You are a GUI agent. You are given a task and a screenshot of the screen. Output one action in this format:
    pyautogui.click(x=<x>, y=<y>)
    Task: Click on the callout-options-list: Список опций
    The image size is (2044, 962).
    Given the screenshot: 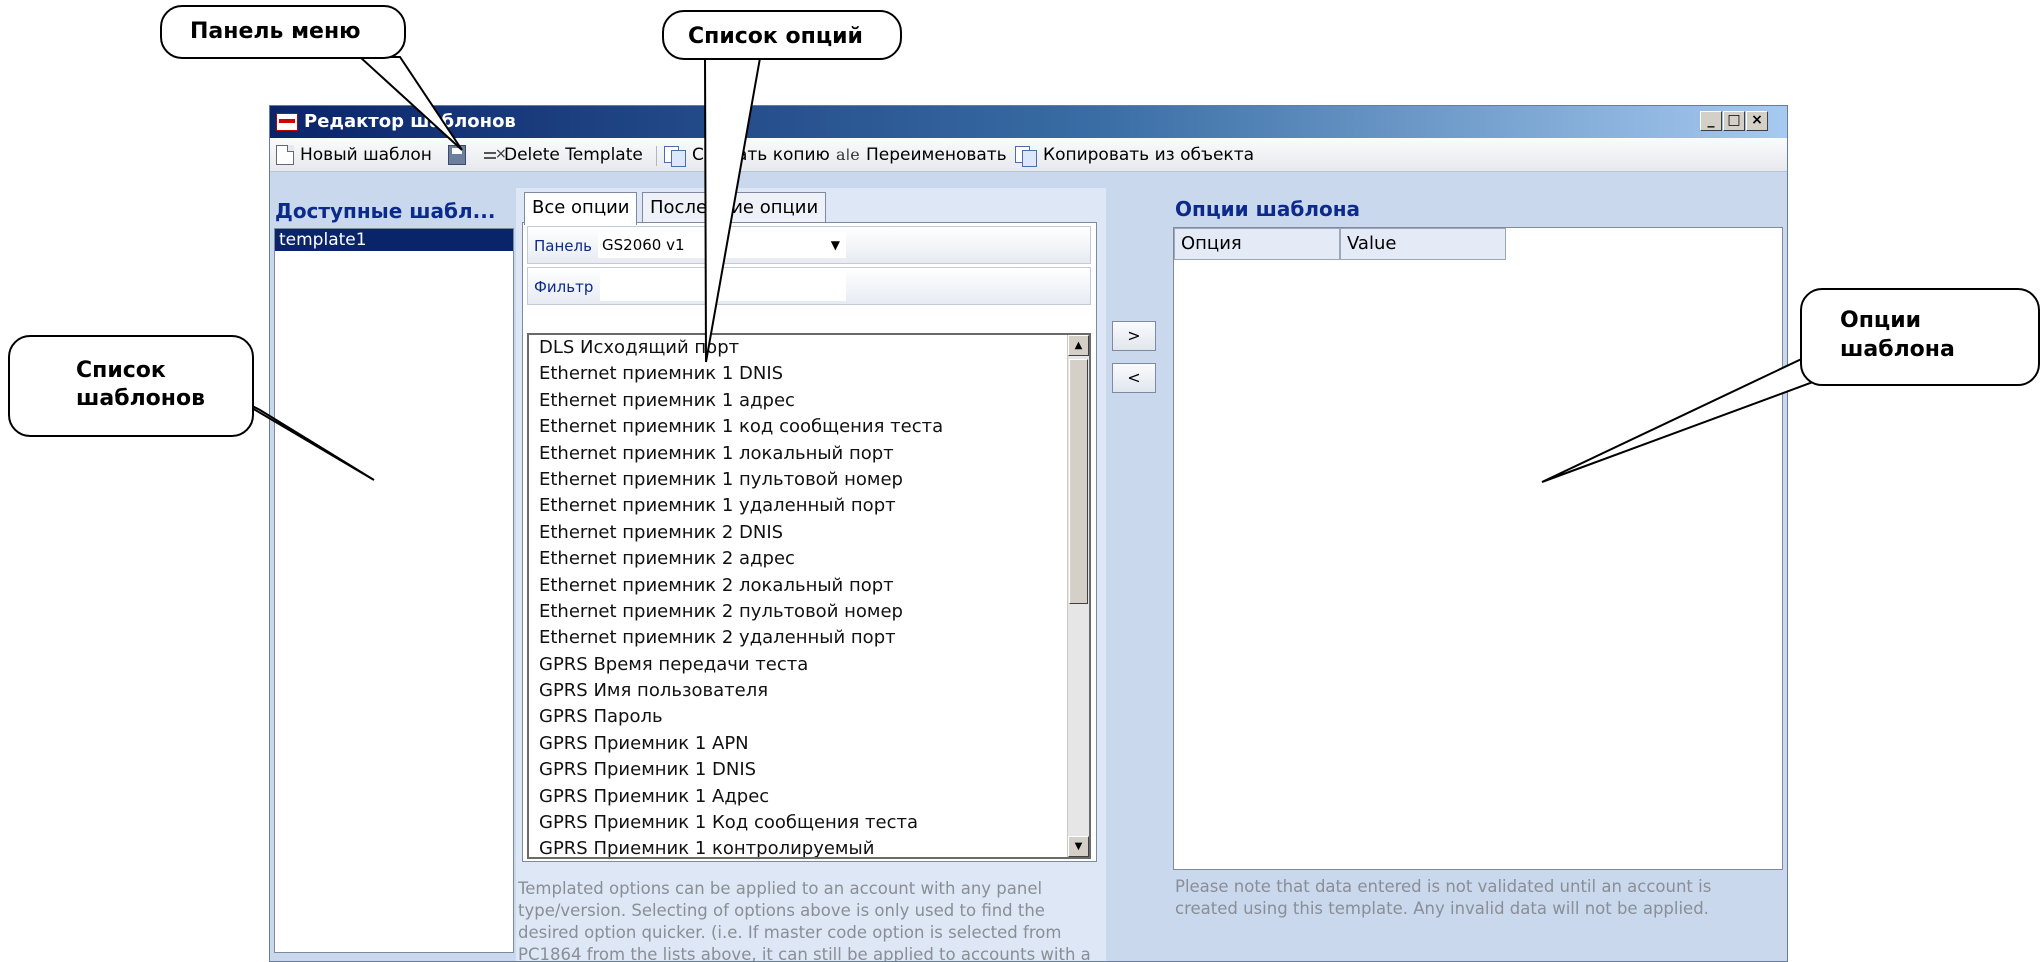 What is the action you would take?
    pyautogui.click(x=782, y=35)
    